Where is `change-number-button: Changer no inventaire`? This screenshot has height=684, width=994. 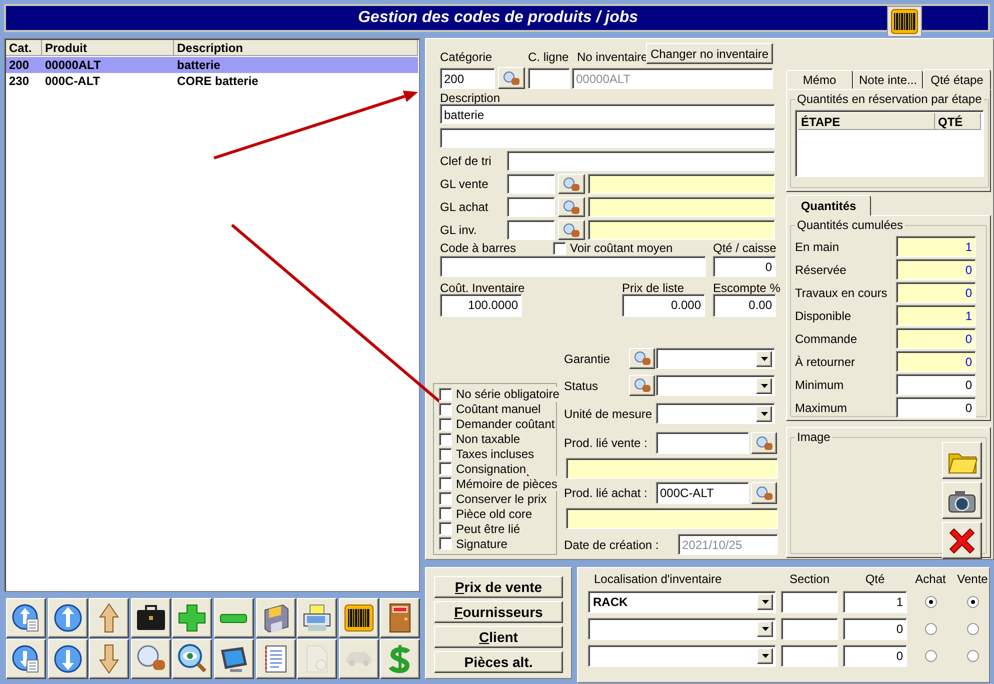
change-number-button: Changer no inventaire is located at coordinates (709, 53).